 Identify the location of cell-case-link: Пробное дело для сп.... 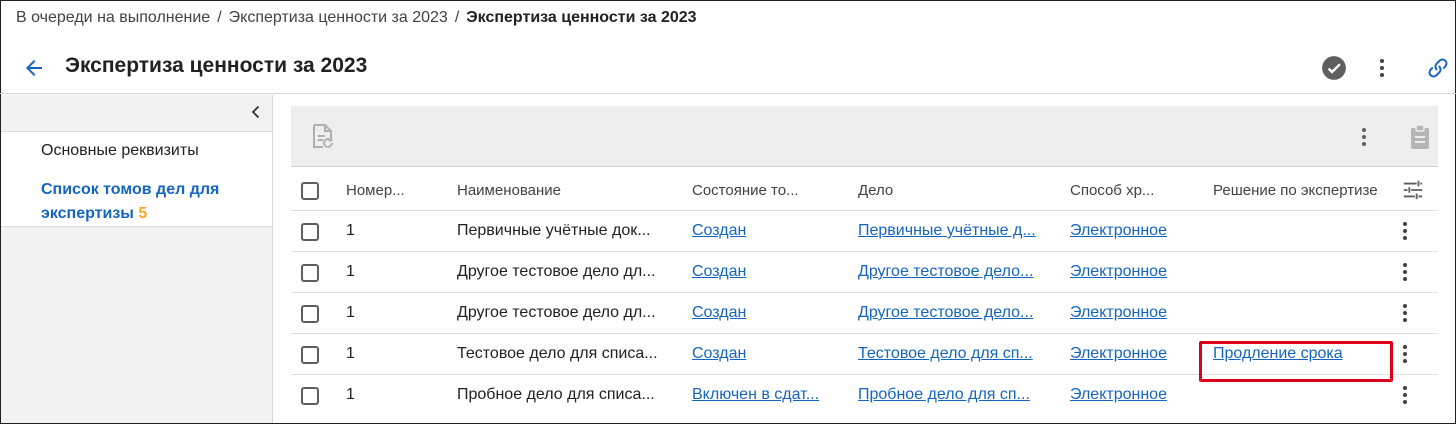
(950, 395).